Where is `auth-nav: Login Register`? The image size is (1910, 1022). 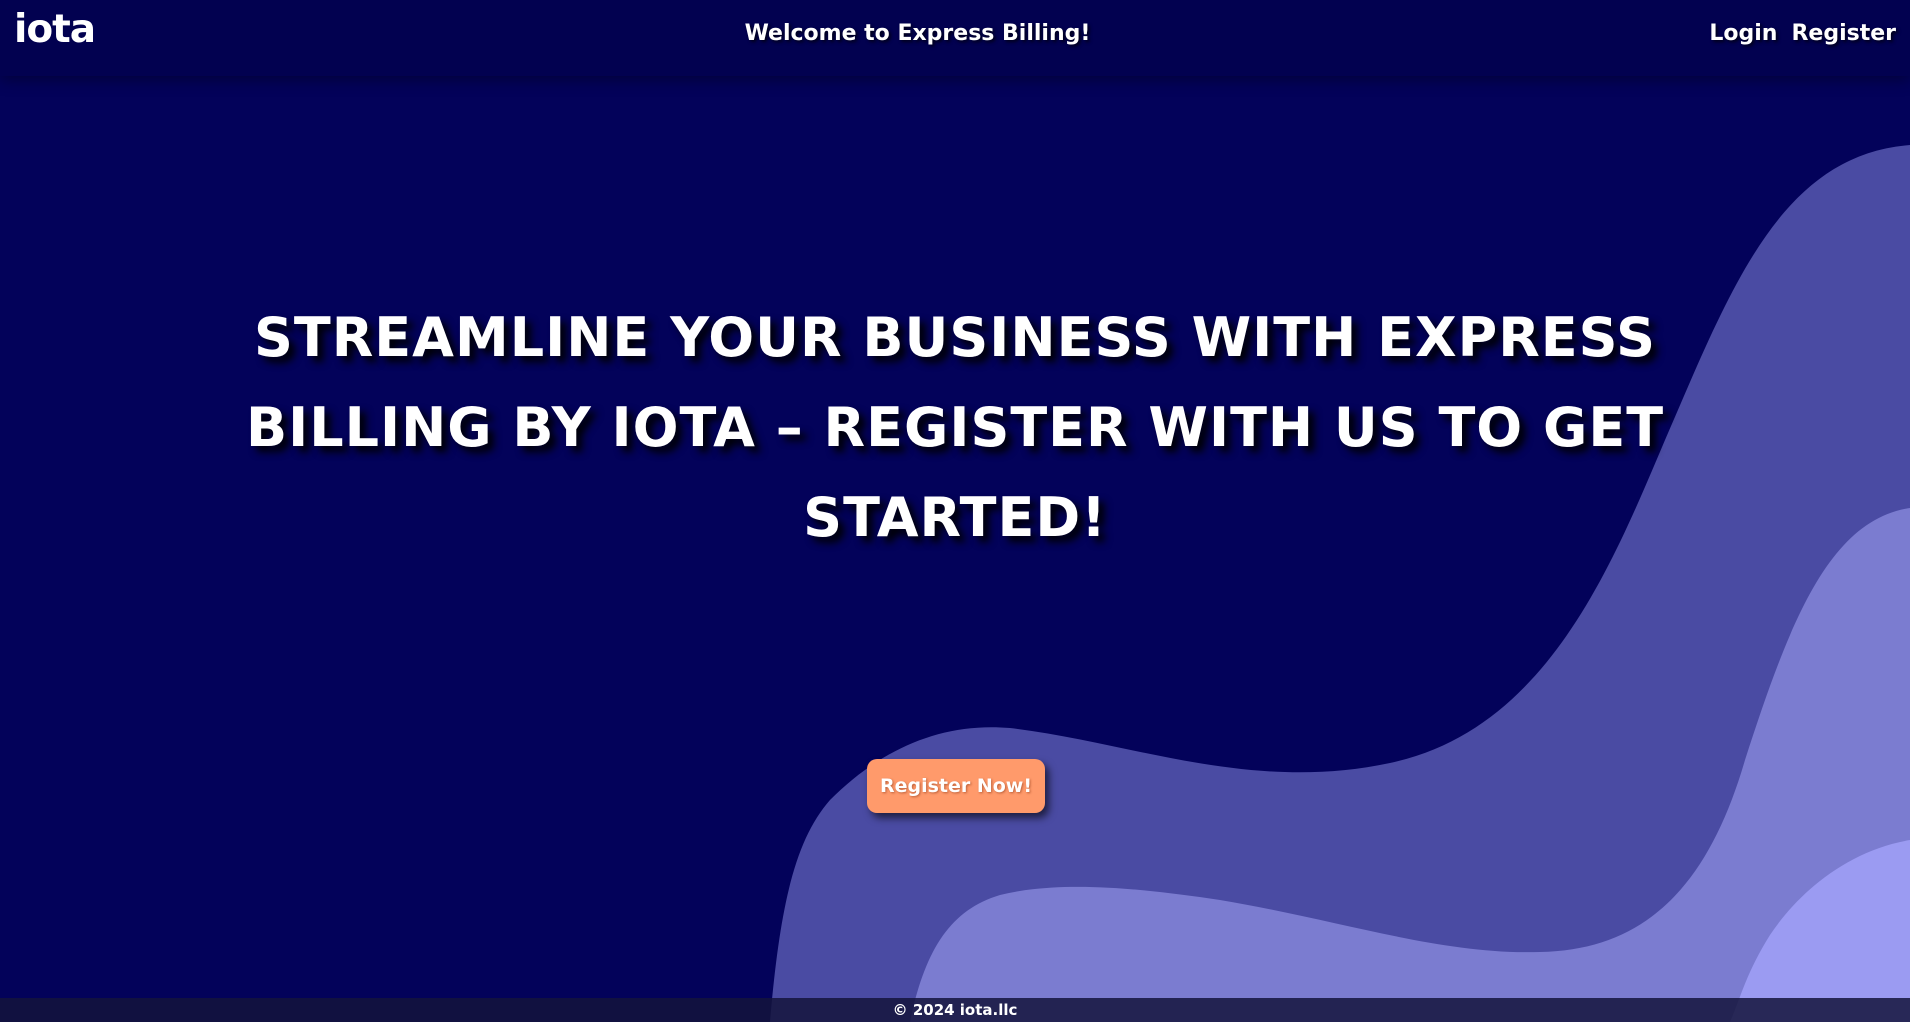 auth-nav: Login Register is located at coordinates (1802, 34).